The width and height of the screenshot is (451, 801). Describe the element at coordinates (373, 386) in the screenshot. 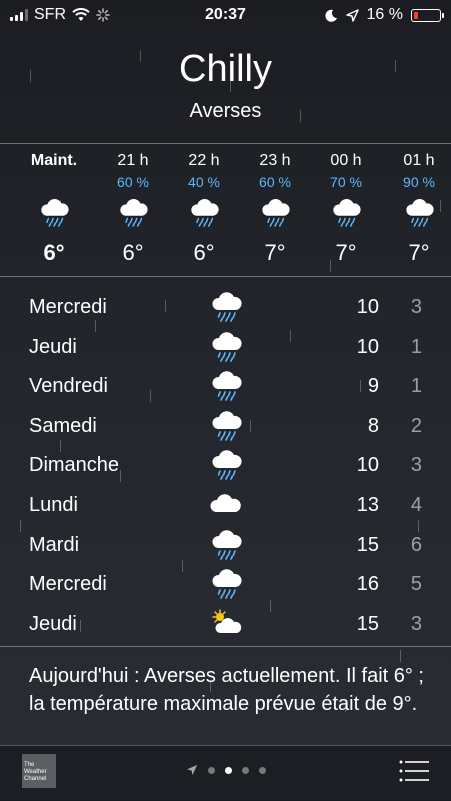

I see `high-temperature: 9` at that location.